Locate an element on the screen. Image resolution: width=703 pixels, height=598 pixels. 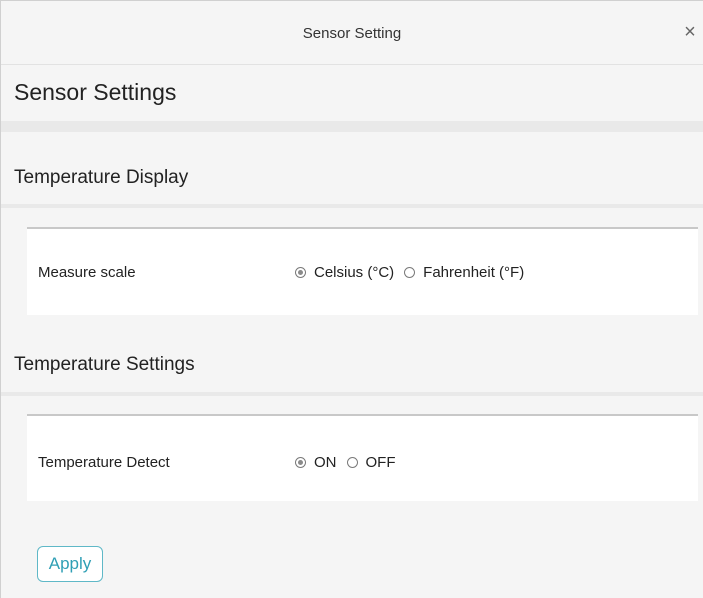
radio-on-label: ON is located at coordinates (325, 462).